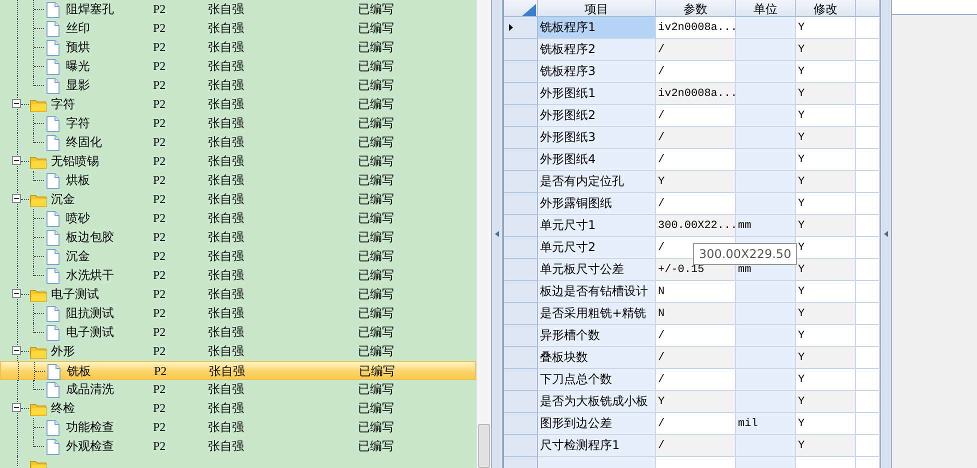  I want to click on tree-row: 水洗烘干 P2 张自强 已编写, so click(238, 275).